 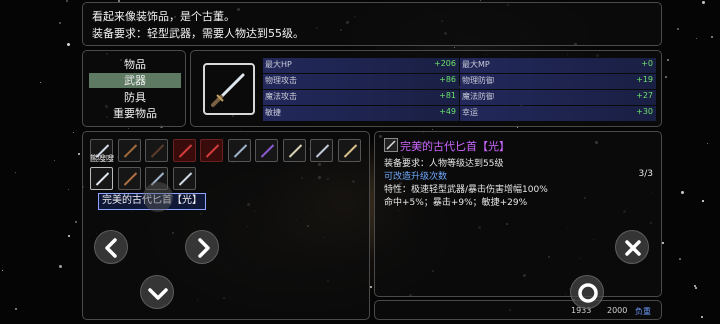 I want to click on item-name: 完美的古代匕首【光】, so click(x=455, y=146).